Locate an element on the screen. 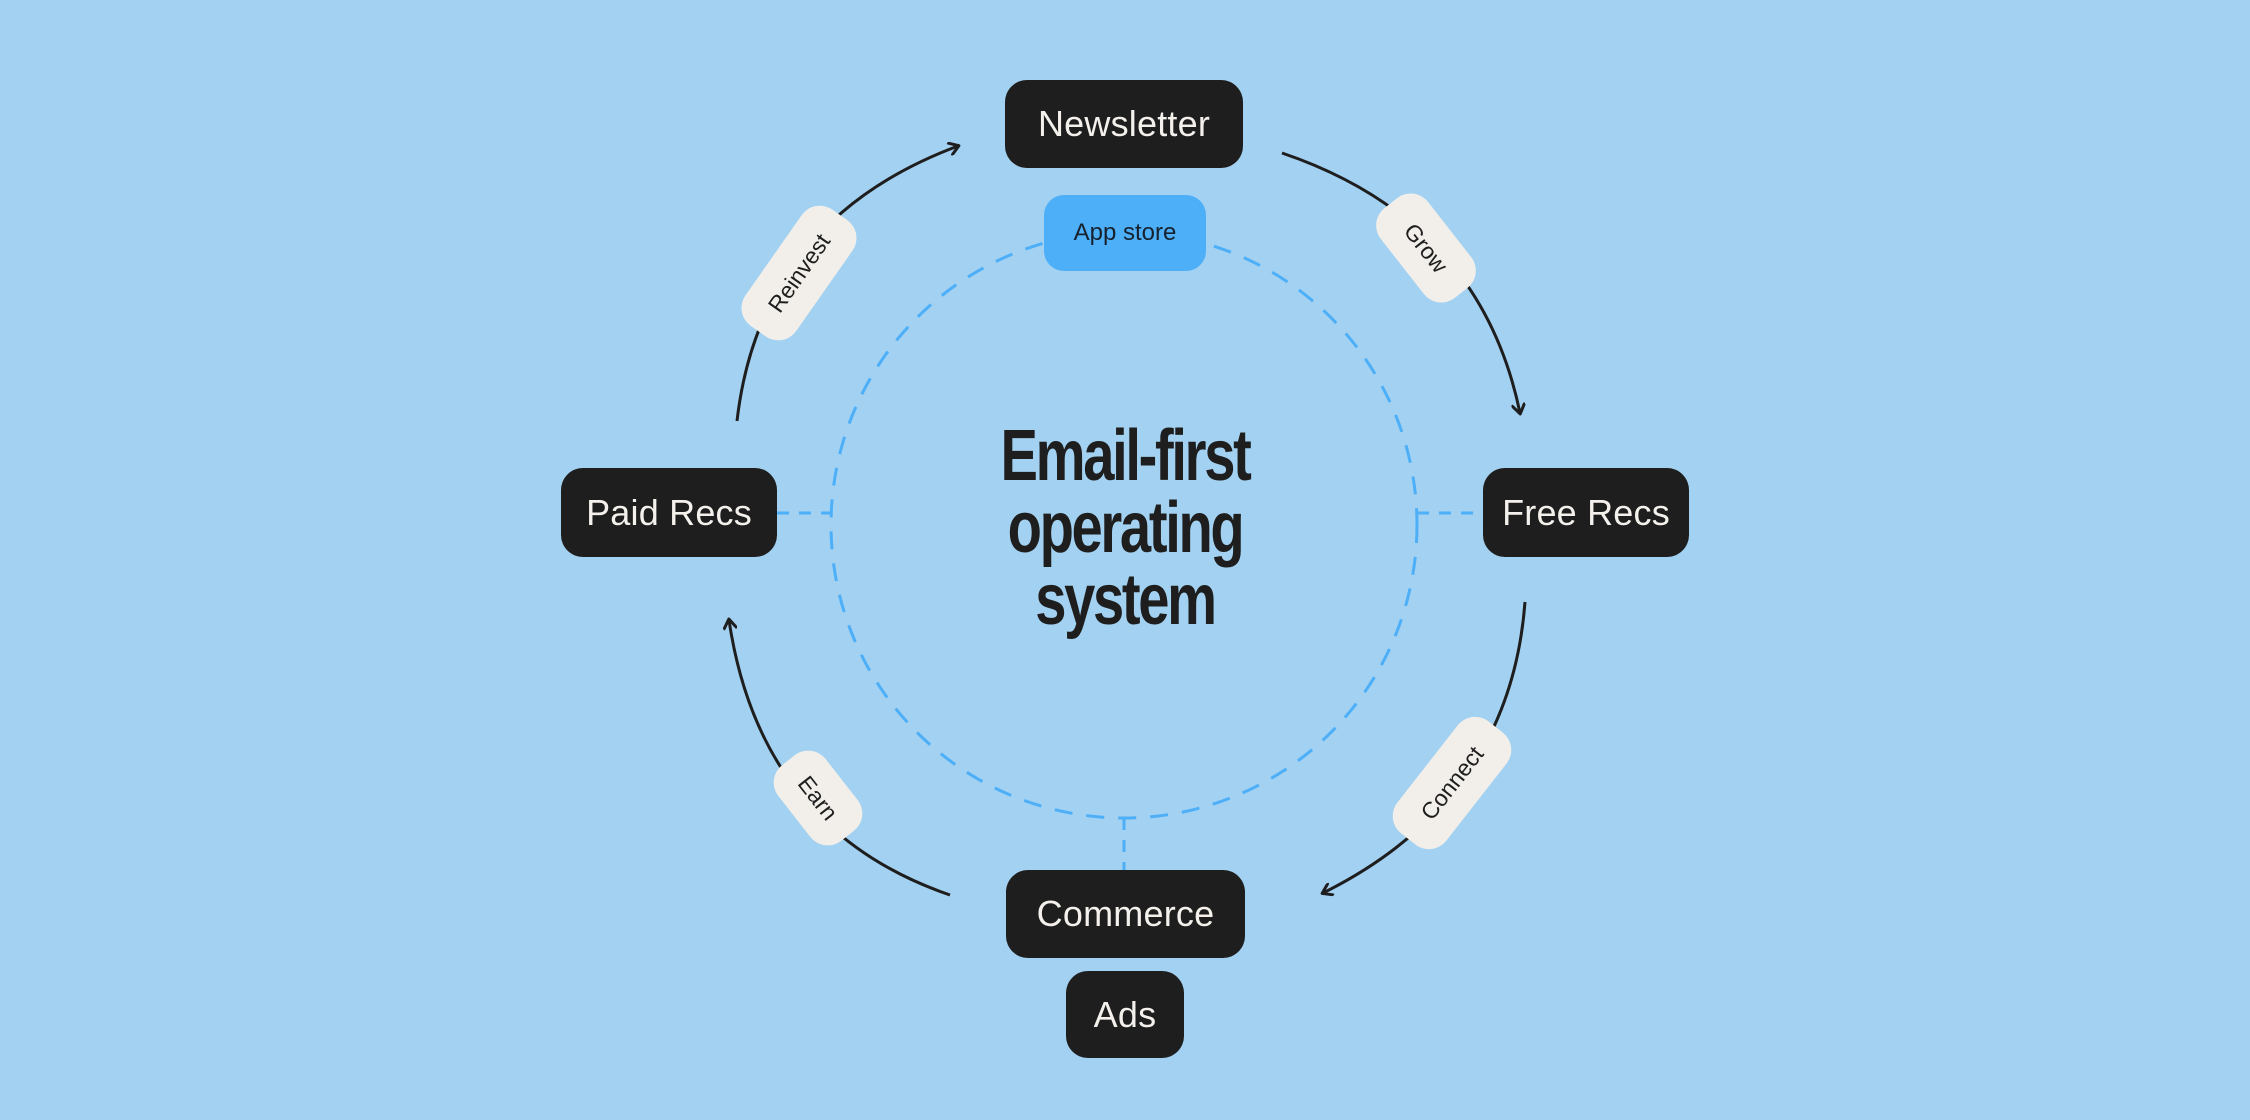 The height and width of the screenshot is (1120, 2250). node-paid-recs: Paid Recs is located at coordinates (669, 512).